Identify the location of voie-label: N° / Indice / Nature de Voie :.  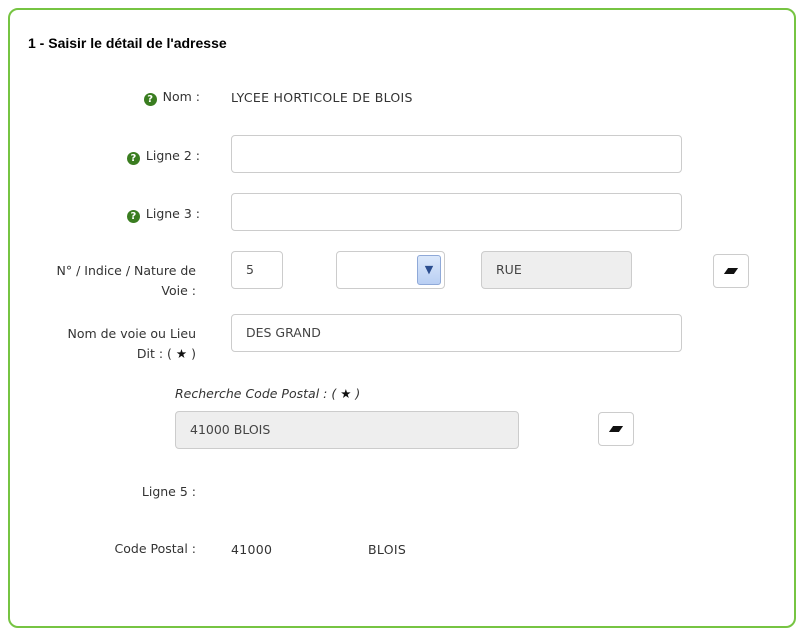
(126, 280).